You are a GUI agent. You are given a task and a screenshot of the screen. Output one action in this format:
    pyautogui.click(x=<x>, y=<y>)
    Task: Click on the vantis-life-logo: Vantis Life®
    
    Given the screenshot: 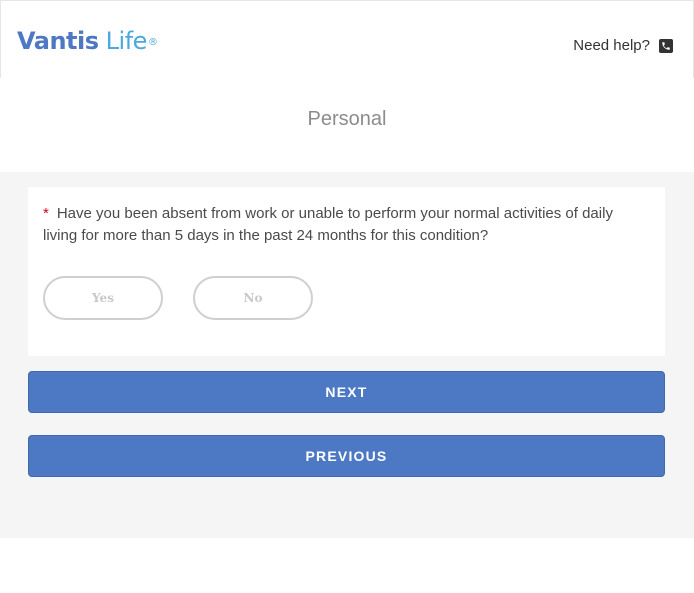 What is the action you would take?
    pyautogui.click(x=87, y=41)
    